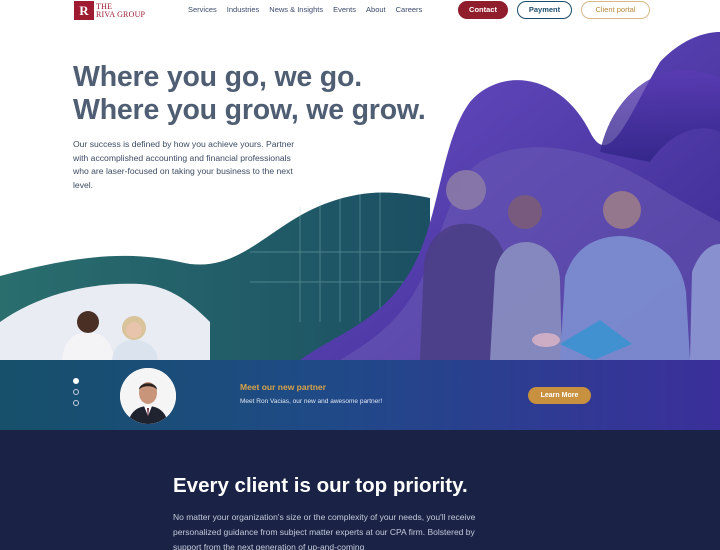 The image size is (720, 550). I want to click on payment-button: Payment, so click(544, 10).